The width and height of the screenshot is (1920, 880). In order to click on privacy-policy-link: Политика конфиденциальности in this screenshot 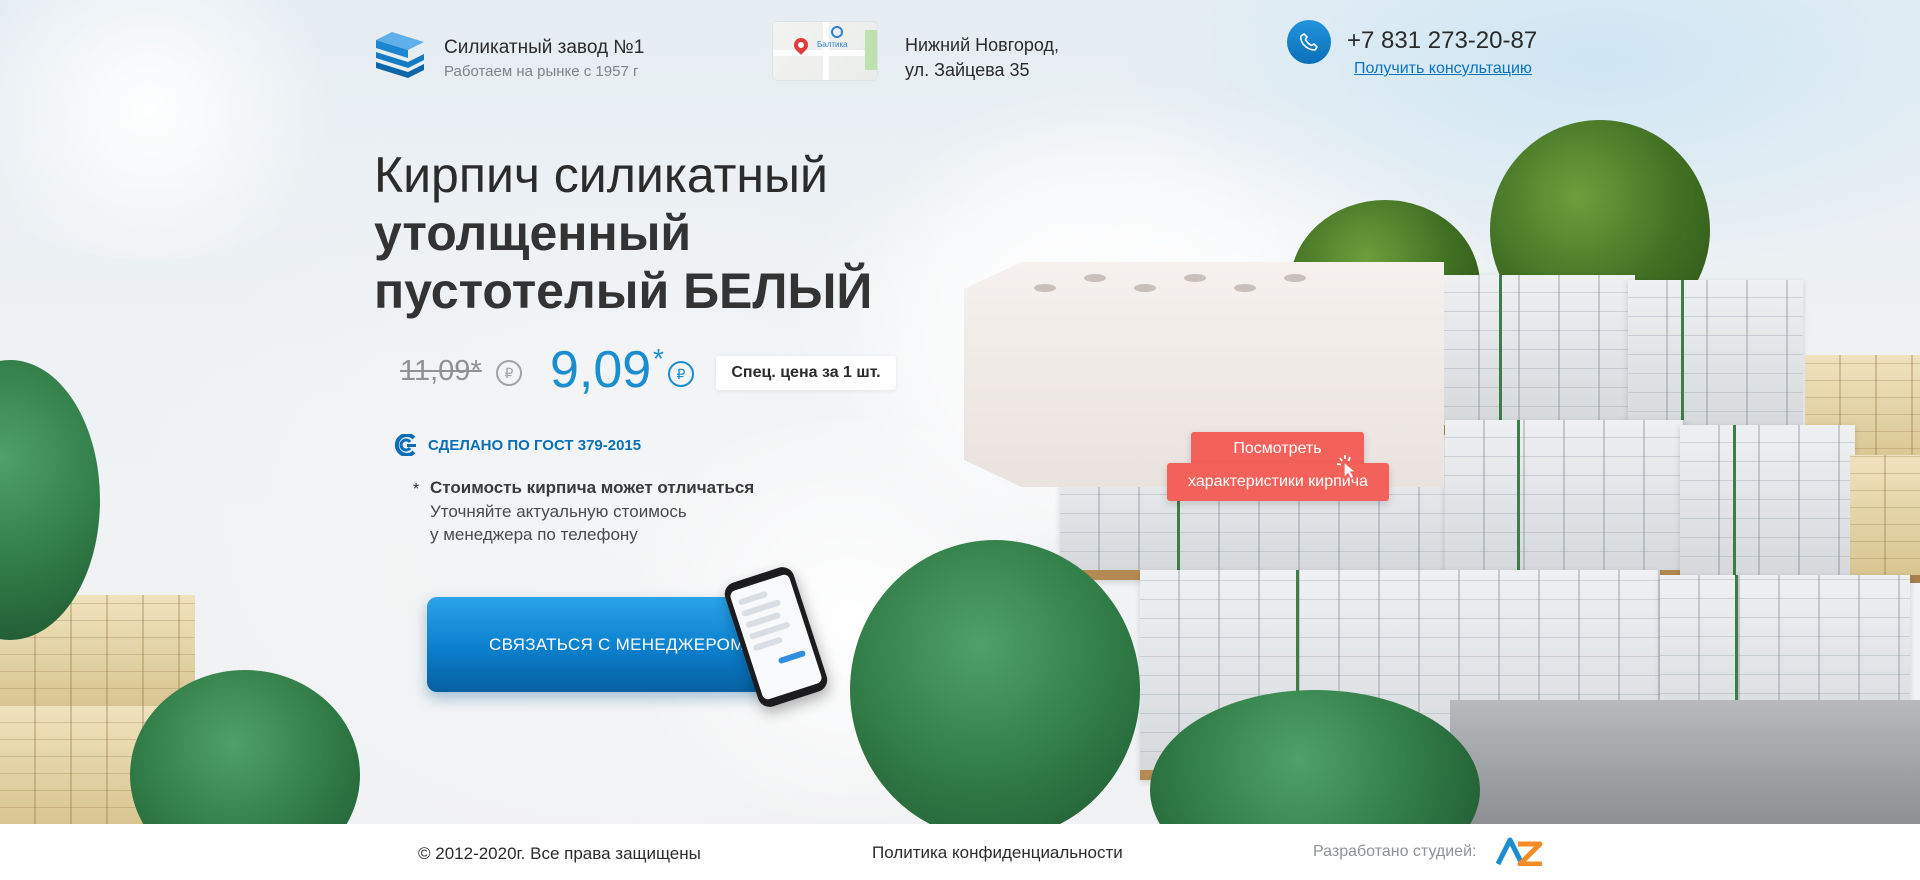, I will do `click(997, 853)`.